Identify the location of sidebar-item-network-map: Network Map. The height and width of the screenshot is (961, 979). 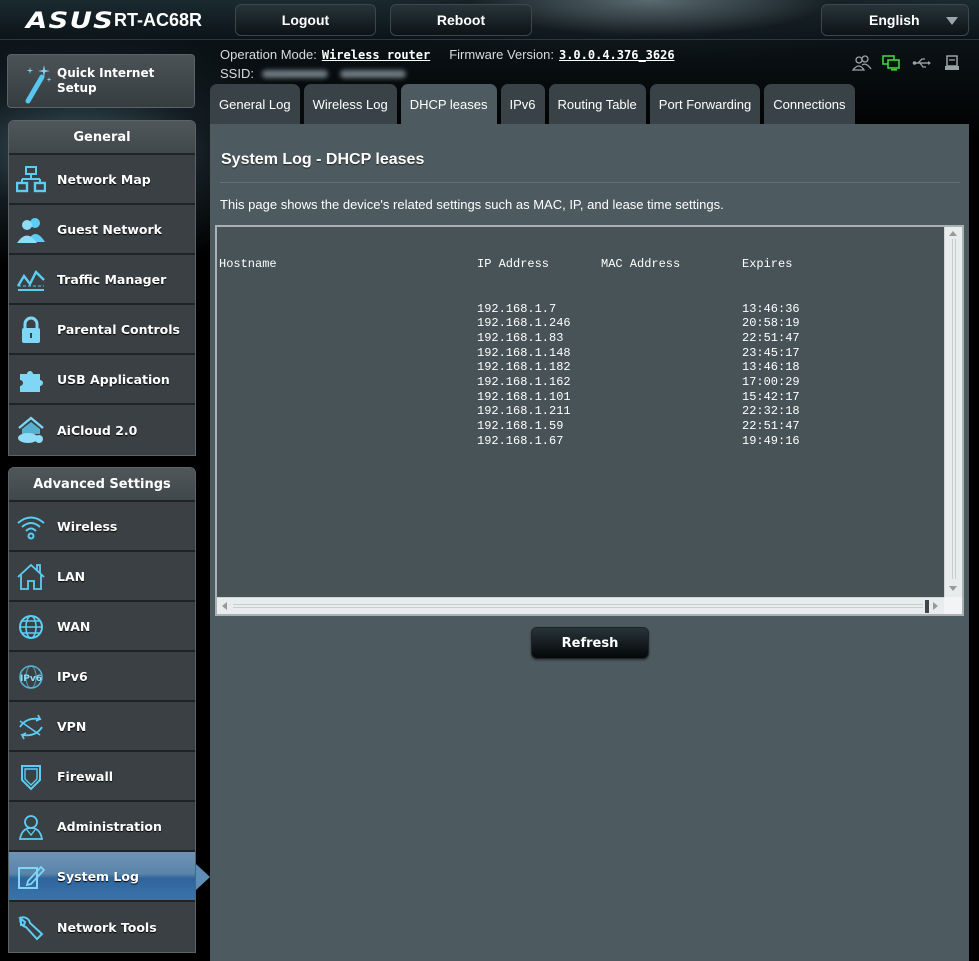
(102, 180).